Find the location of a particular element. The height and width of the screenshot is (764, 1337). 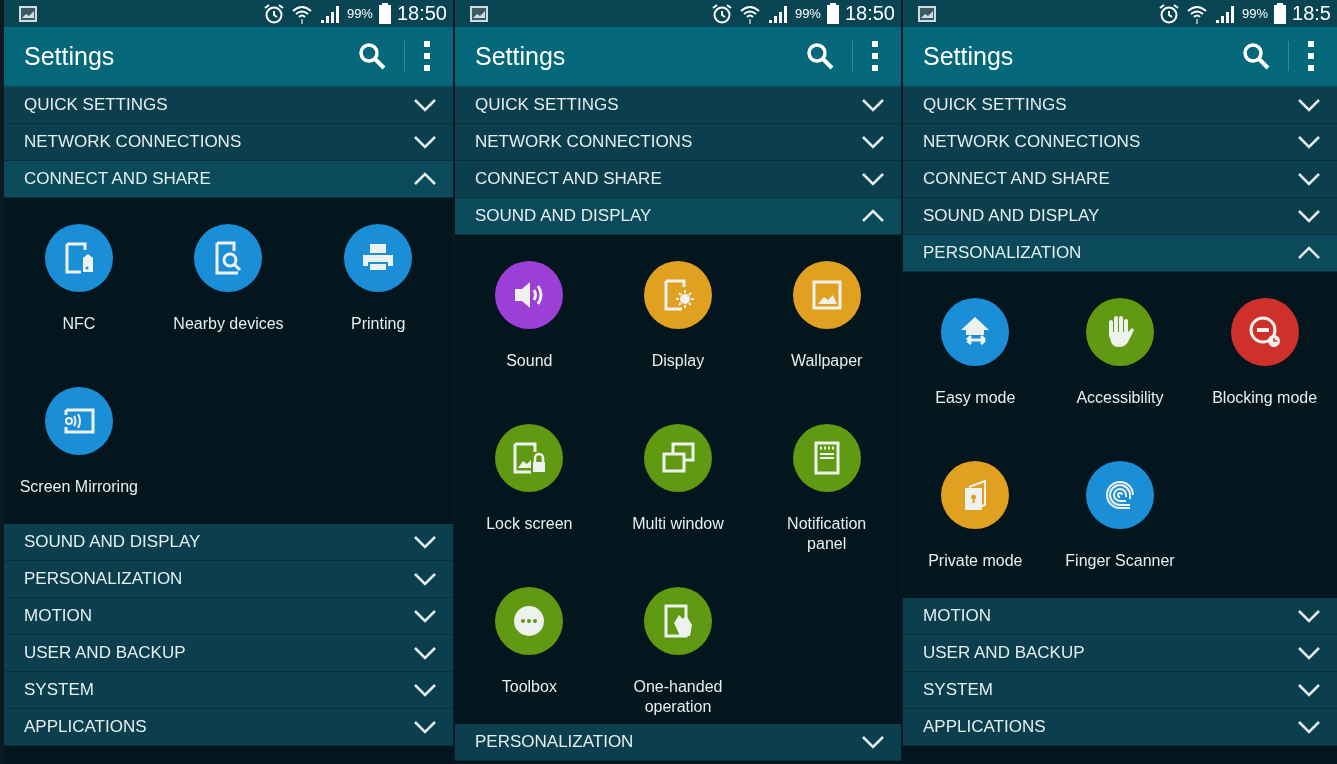

status-time: 18:5 is located at coordinates (1311, 13).